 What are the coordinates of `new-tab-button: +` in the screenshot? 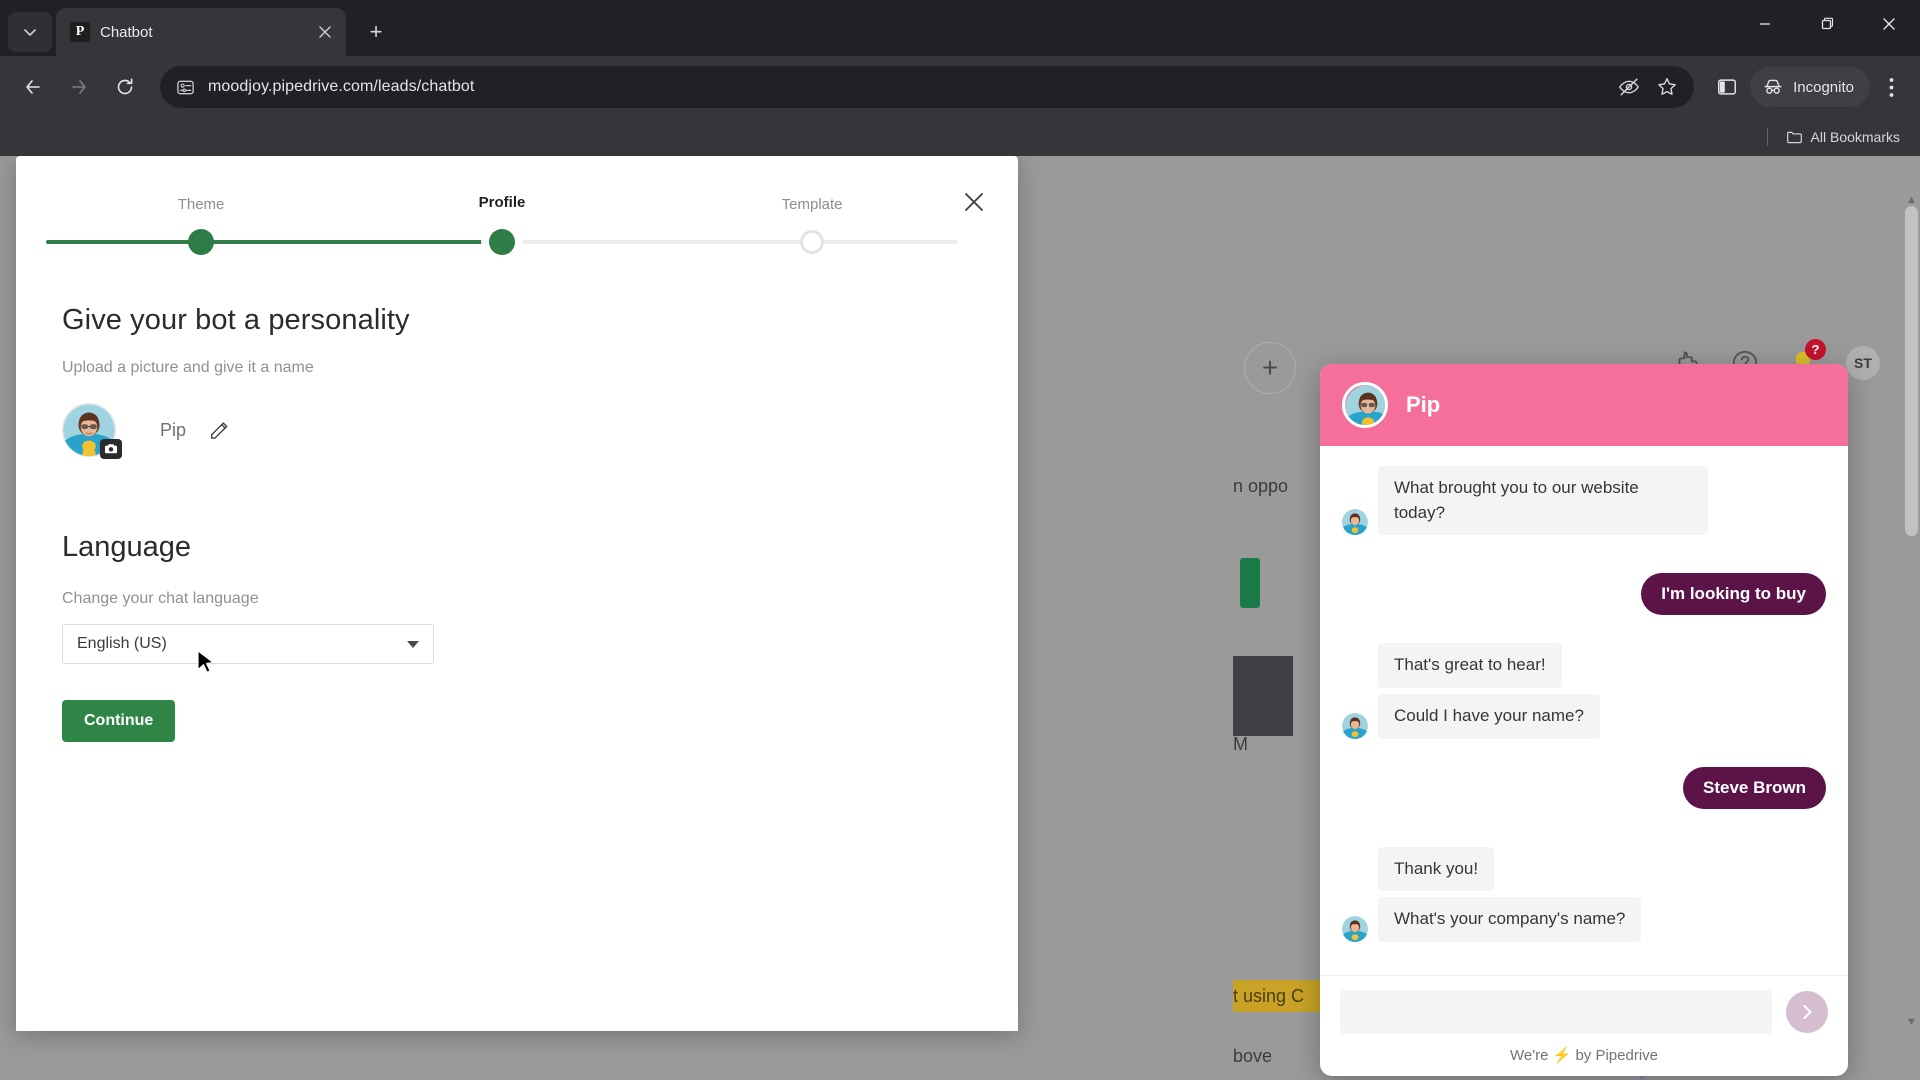 It's located at (376, 32).